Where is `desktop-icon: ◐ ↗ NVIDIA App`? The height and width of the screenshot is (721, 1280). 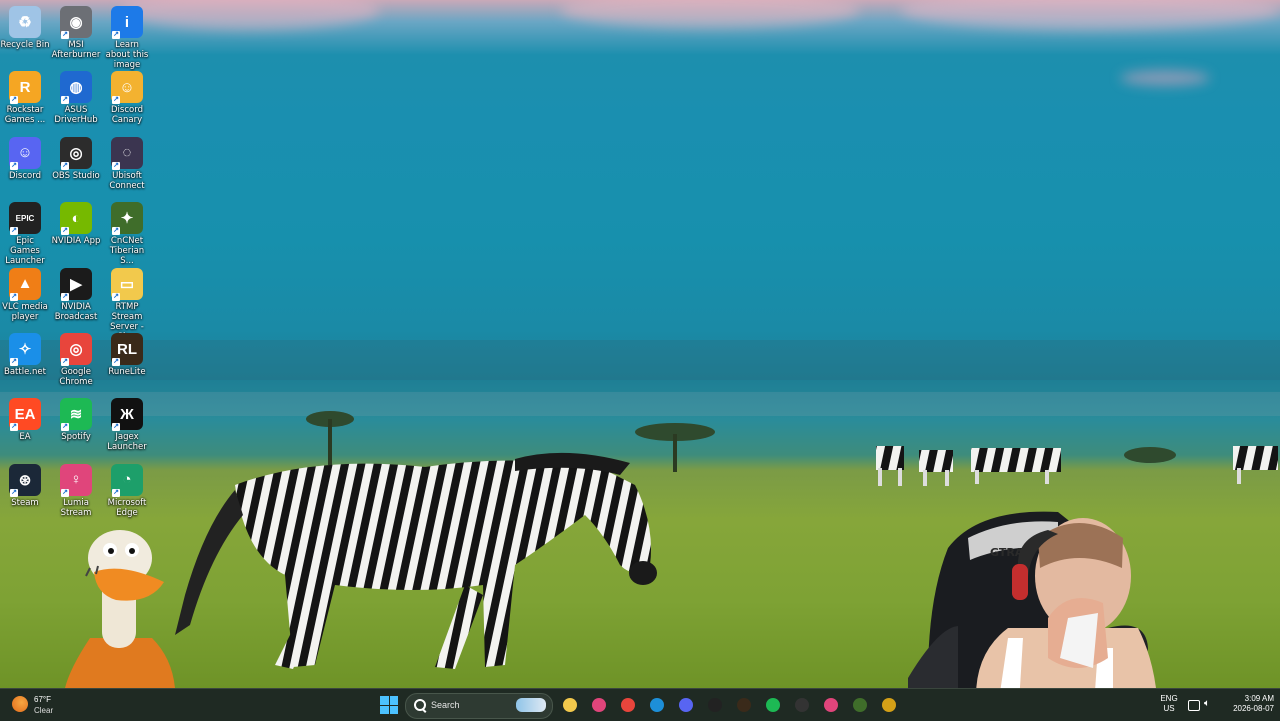
desktop-icon: ◐ ↗ NVIDIA App is located at coordinates (76, 224).